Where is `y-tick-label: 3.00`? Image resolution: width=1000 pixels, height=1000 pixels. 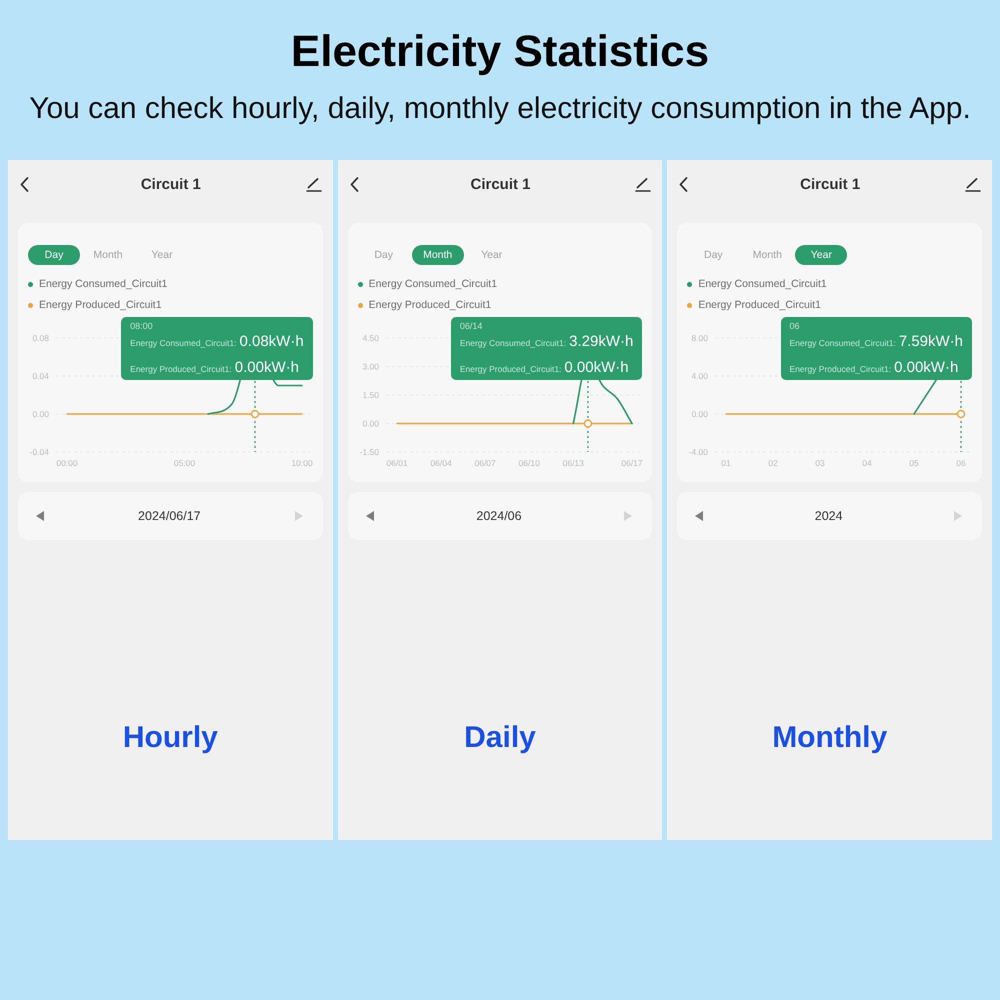 y-tick-label: 3.00 is located at coordinates (370, 367).